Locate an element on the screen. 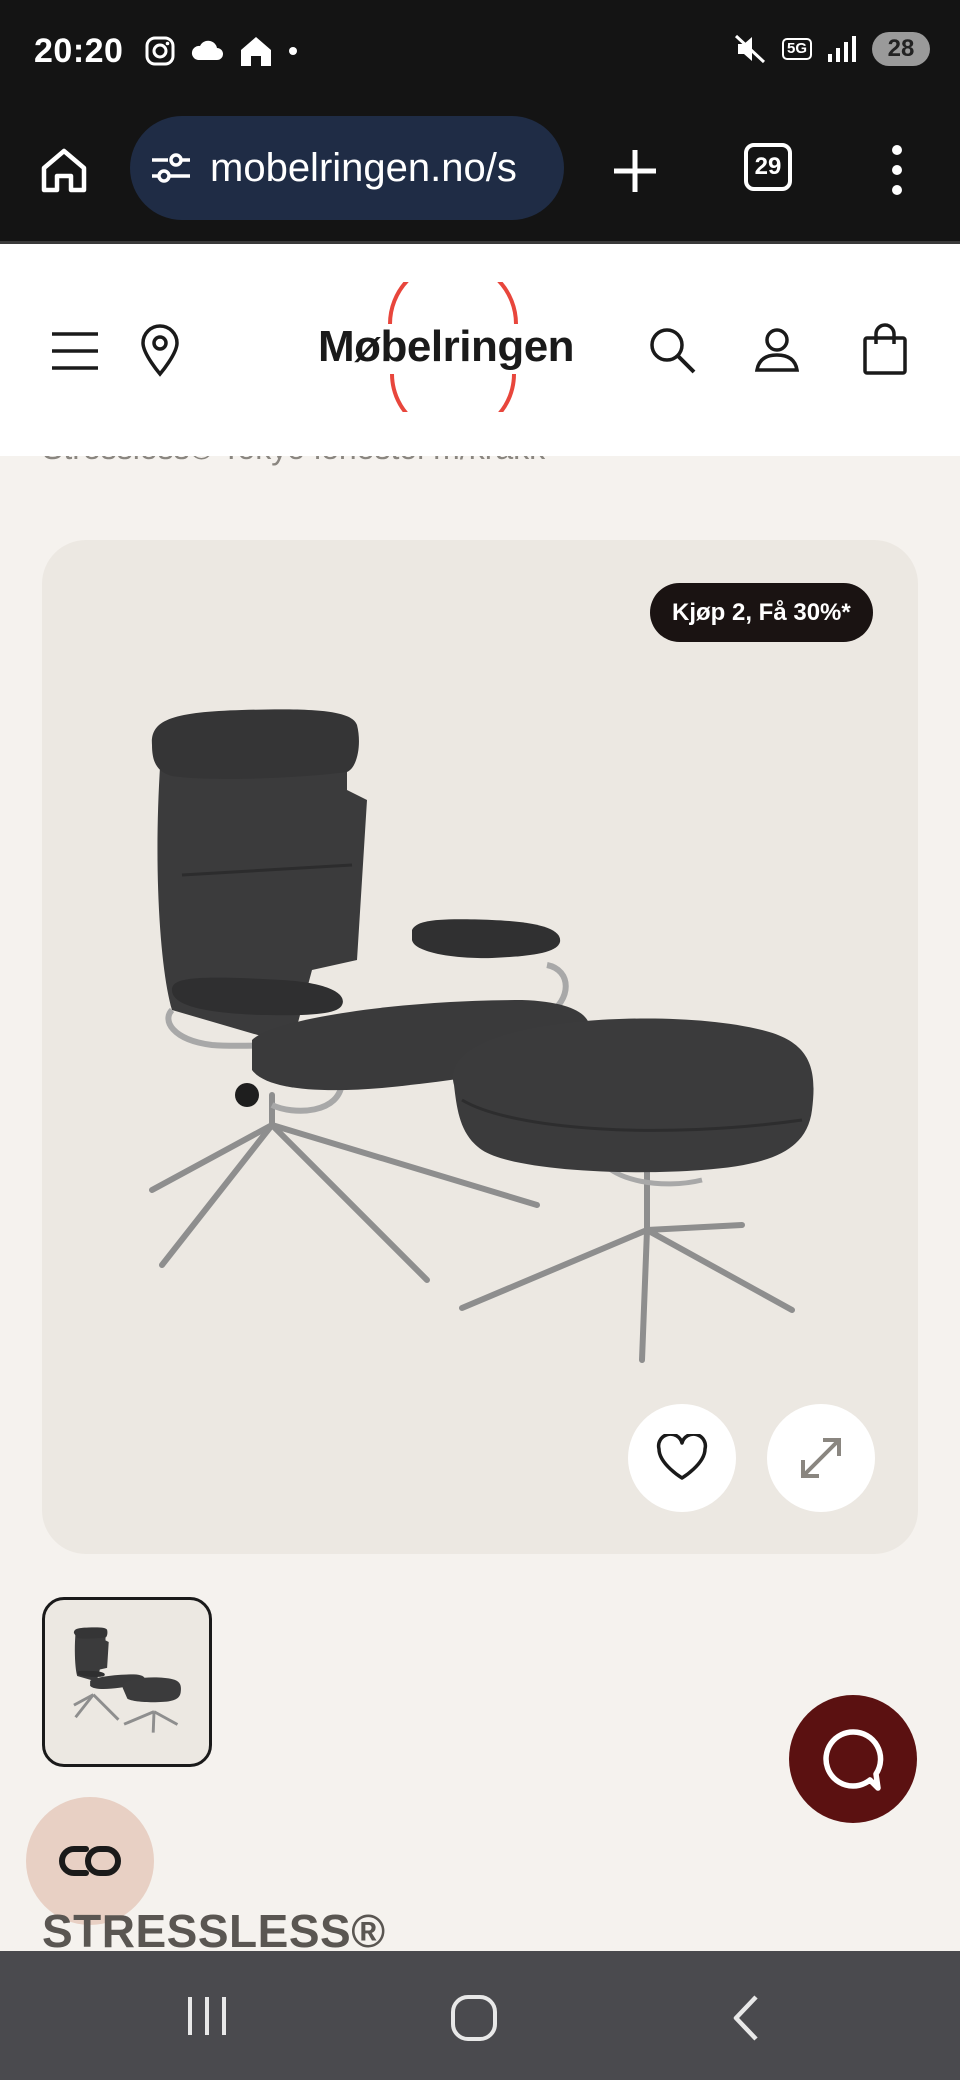 The image size is (960, 2080). cart-button is located at coordinates (885, 349).